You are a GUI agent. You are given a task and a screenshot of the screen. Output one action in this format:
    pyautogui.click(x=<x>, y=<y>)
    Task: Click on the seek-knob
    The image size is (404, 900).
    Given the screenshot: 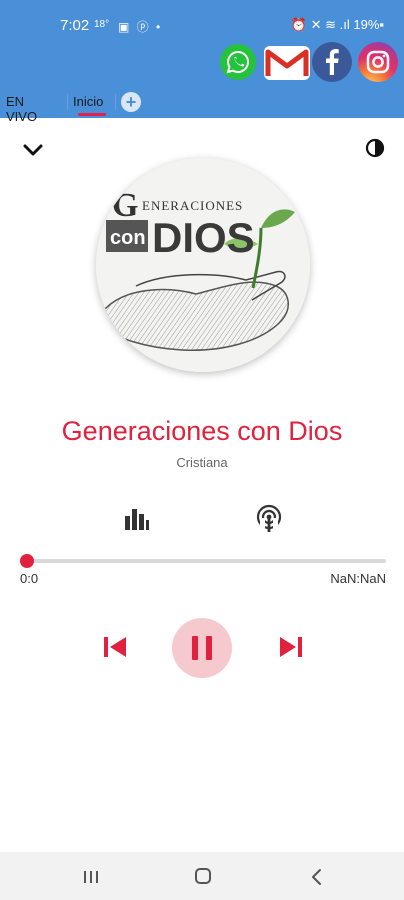 What is the action you would take?
    pyautogui.click(x=27, y=561)
    